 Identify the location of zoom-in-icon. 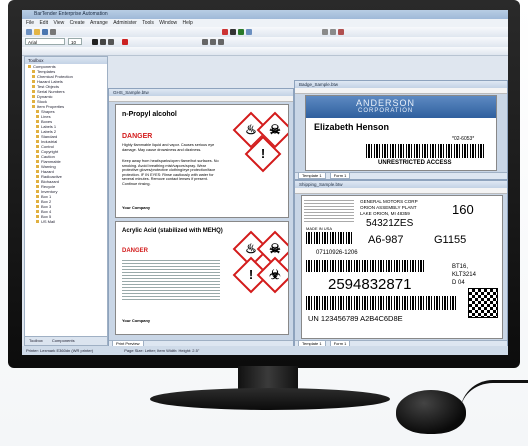
(325, 32).